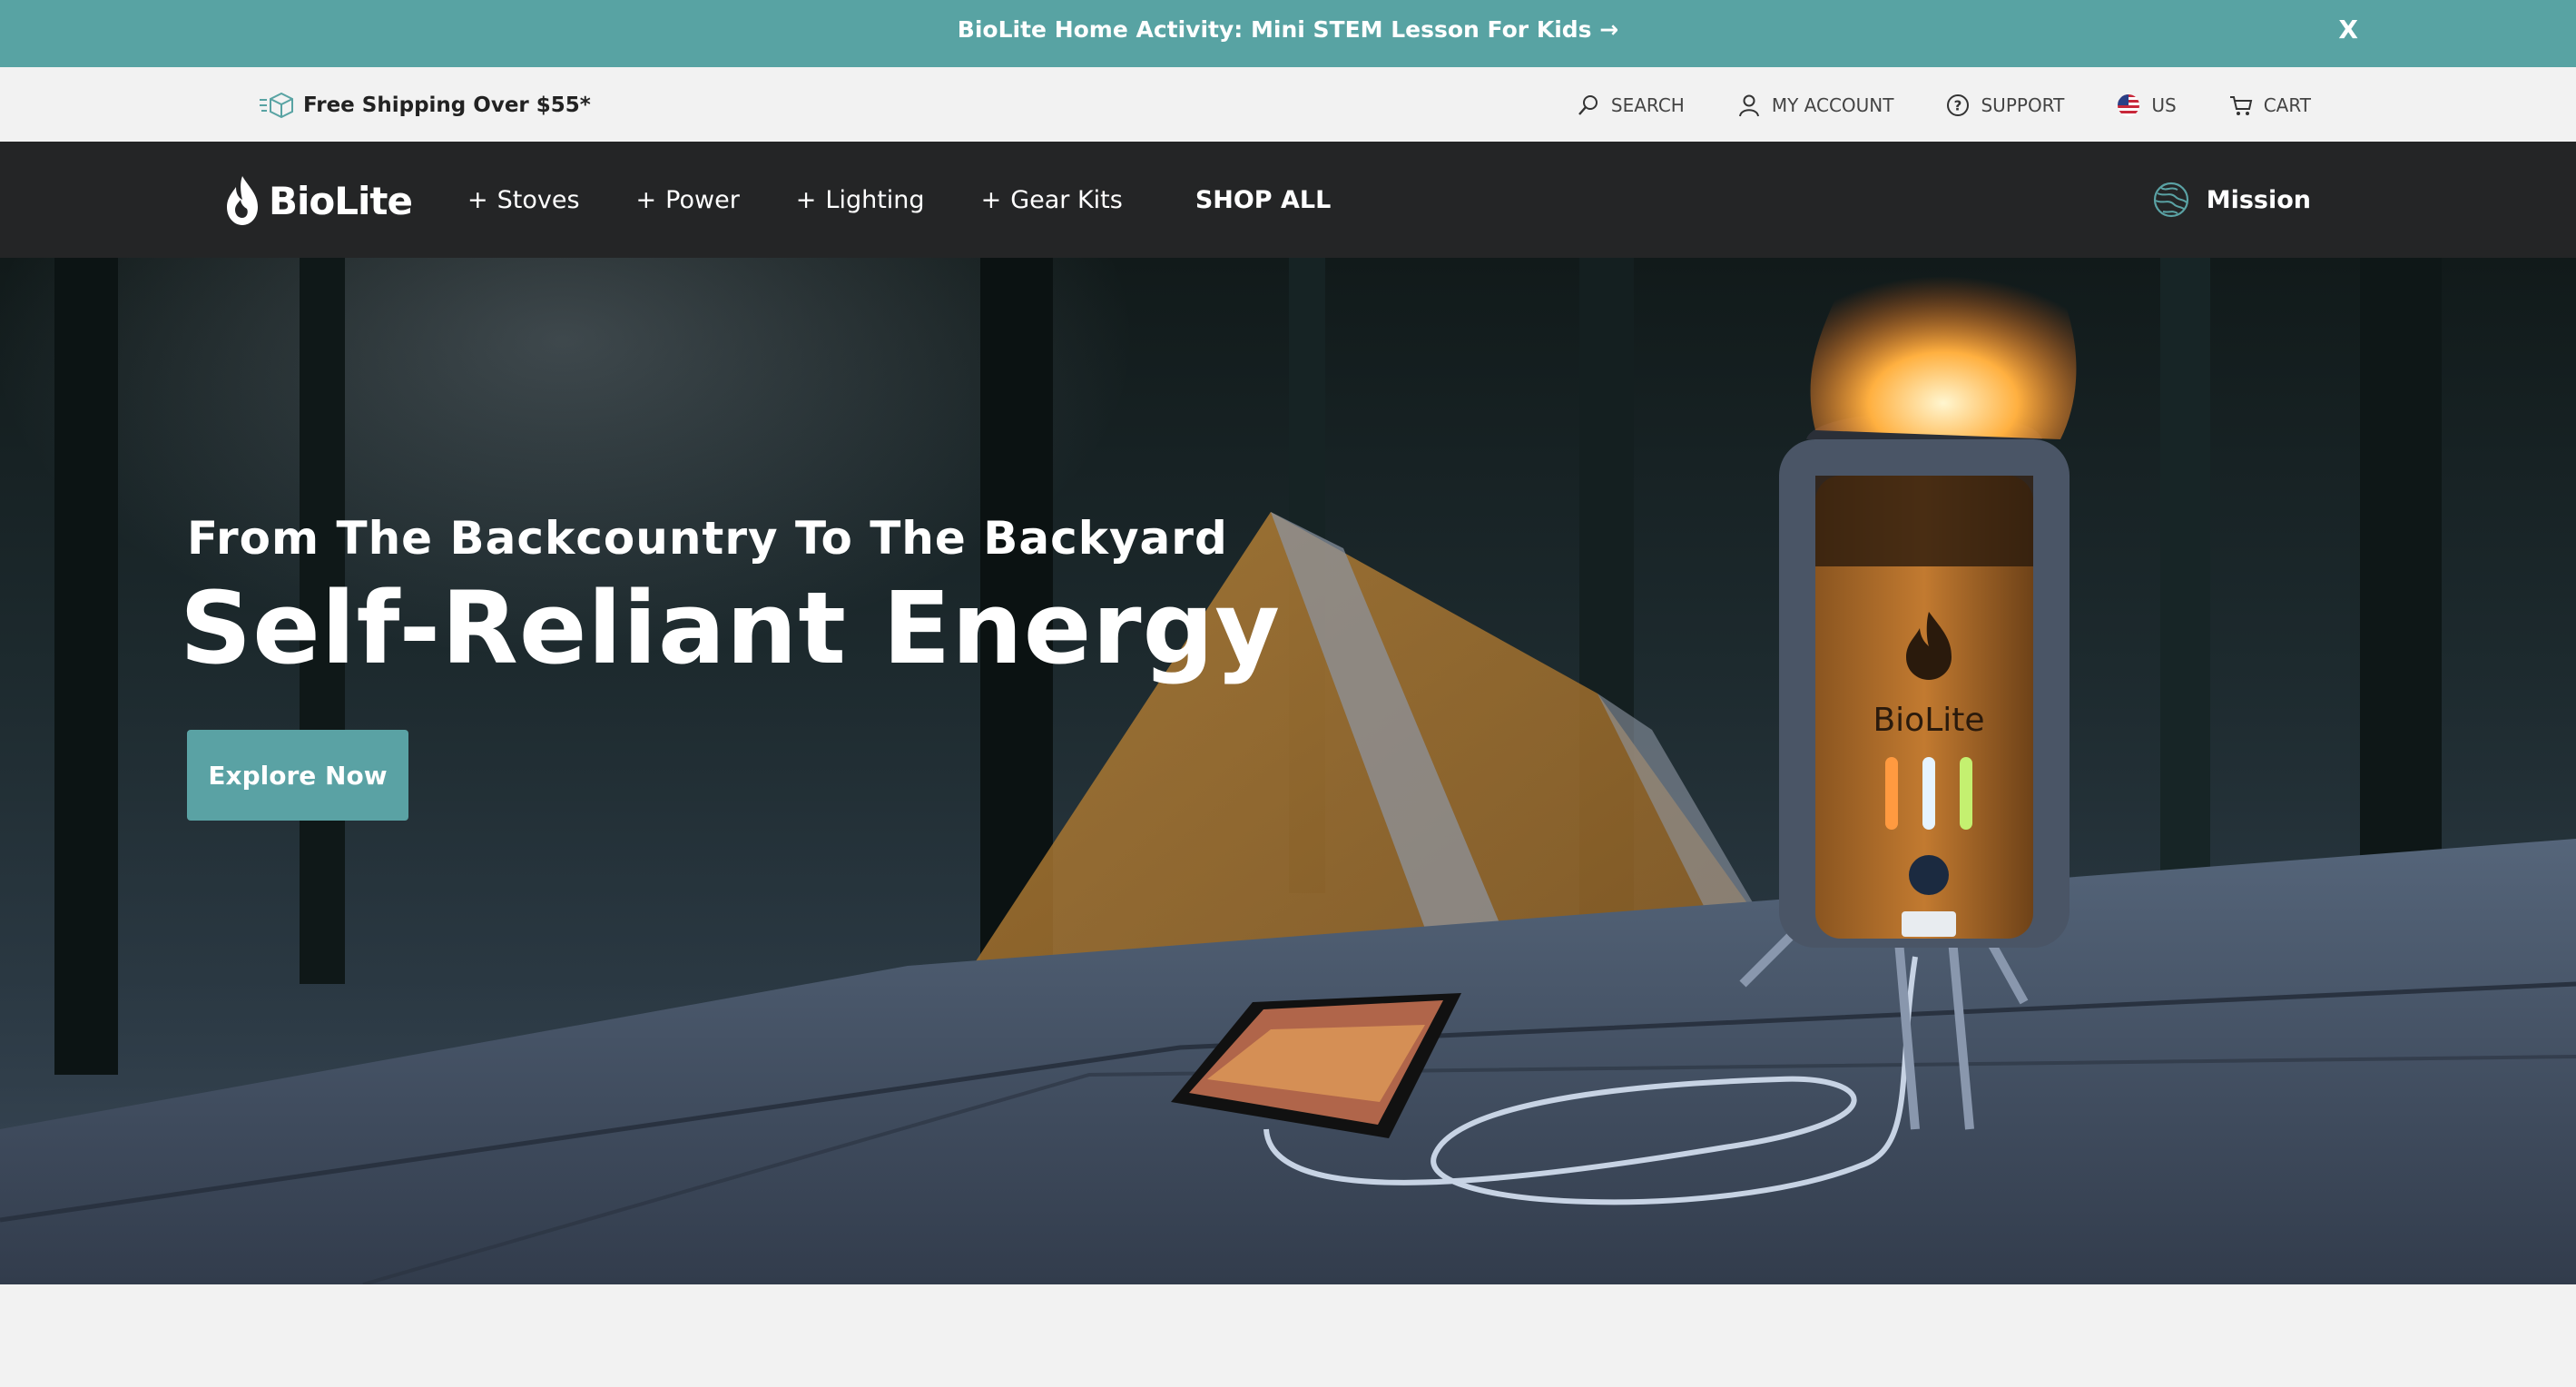  What do you see at coordinates (2170, 200) in the screenshot?
I see `globe-icon` at bounding box center [2170, 200].